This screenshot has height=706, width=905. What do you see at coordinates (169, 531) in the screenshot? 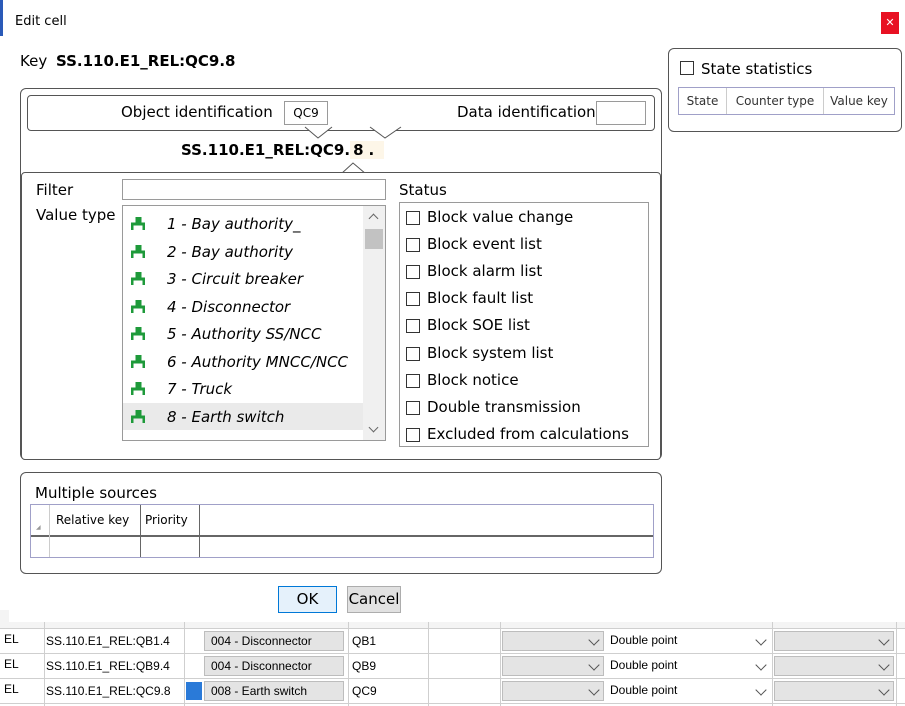
I see `column-header-priority: Priority` at bounding box center [169, 531].